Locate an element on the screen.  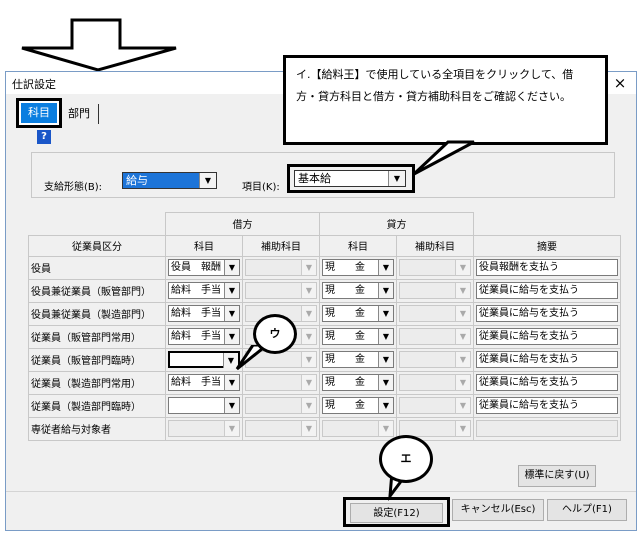
employee-category: 従業員（製造部門常用） is located at coordinates (97, 382).